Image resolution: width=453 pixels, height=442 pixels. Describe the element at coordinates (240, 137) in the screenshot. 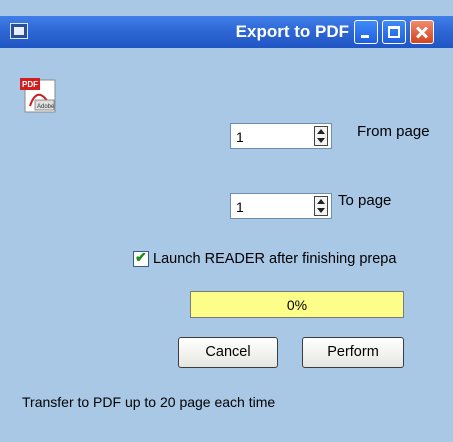

I see `from-page-value: 1` at that location.